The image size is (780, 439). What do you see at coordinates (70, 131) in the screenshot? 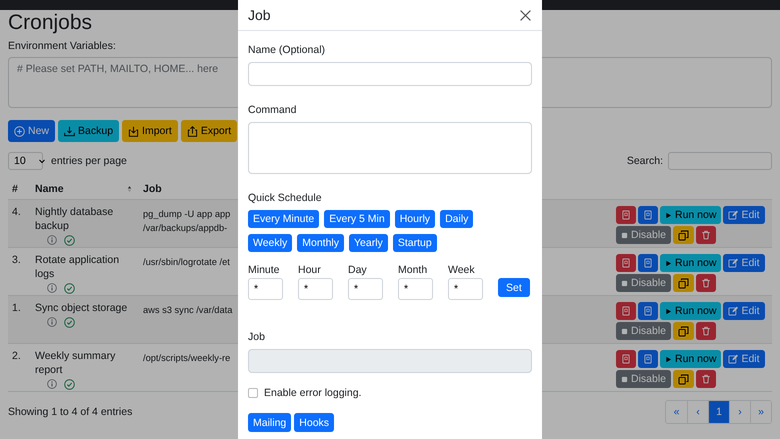
I see `download-icon` at bounding box center [70, 131].